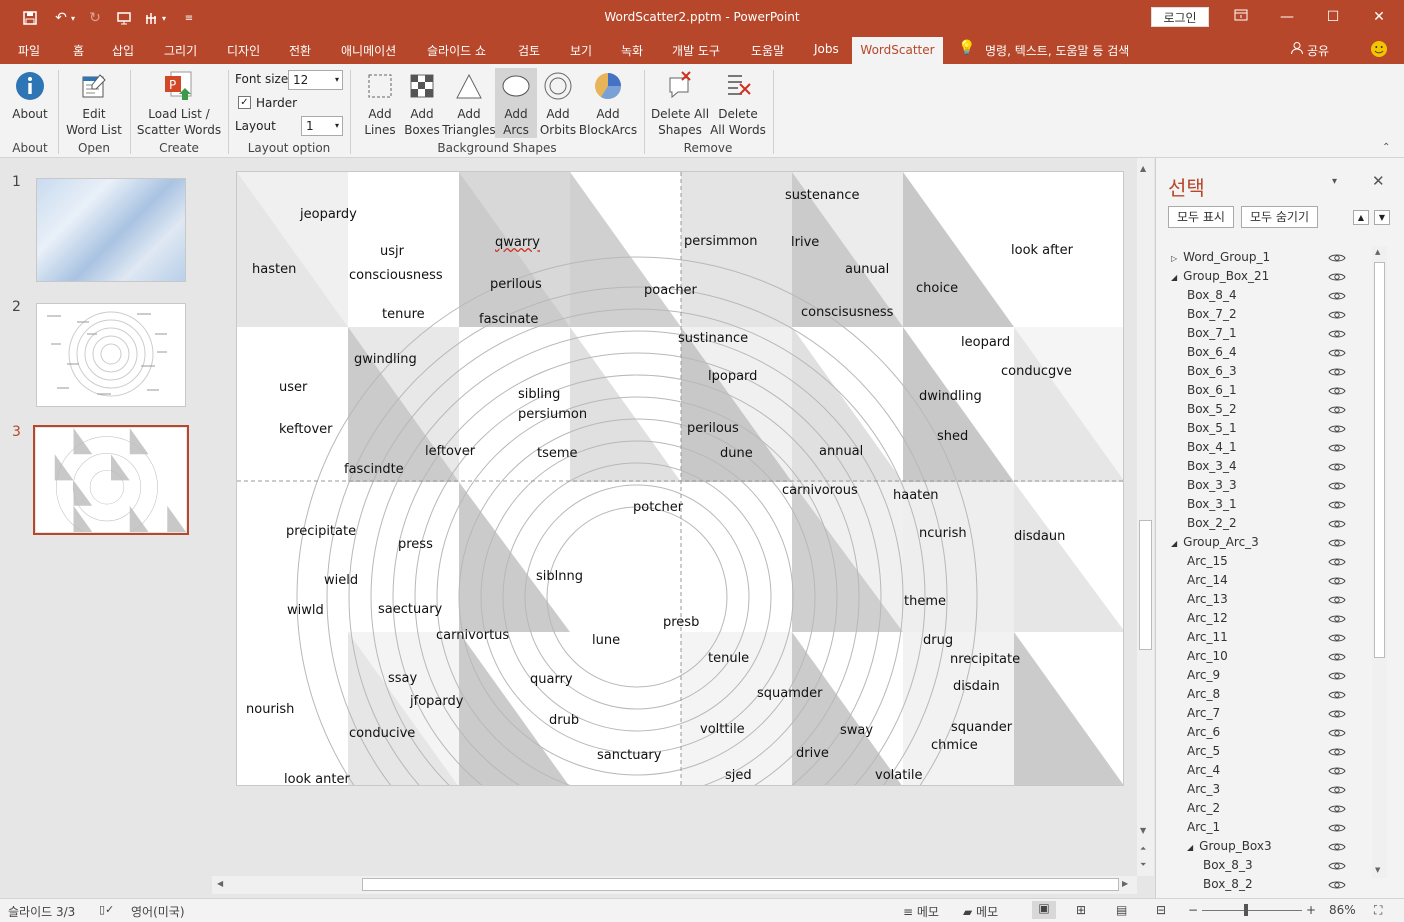 The width and height of the screenshot is (1404, 922). Describe the element at coordinates (1262, 466) in the screenshot. I see `selection-item: Box_3_4` at that location.